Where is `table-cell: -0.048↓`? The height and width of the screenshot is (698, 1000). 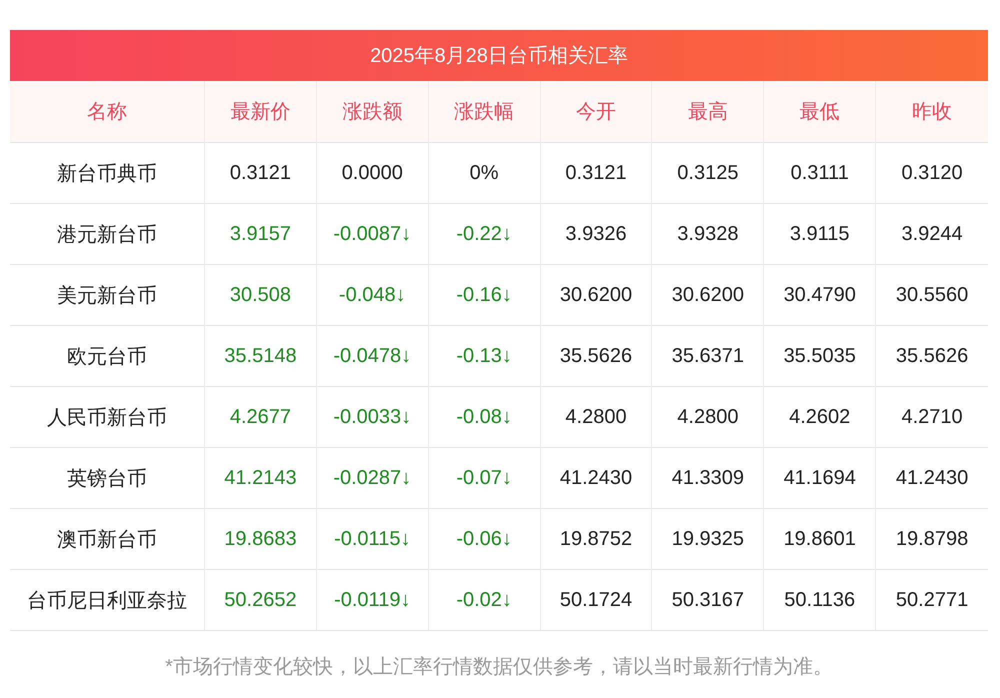
table-cell: -0.048↓ is located at coordinates (372, 294).